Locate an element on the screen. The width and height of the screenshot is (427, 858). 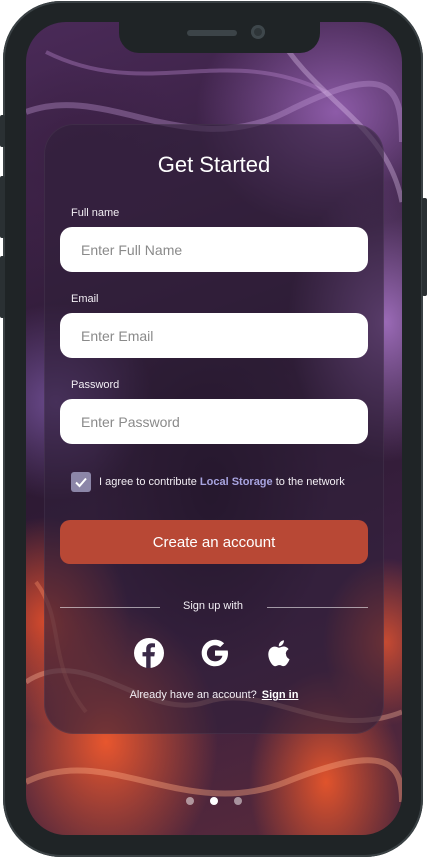
full-name-label: Full name is located at coordinates (95, 213).